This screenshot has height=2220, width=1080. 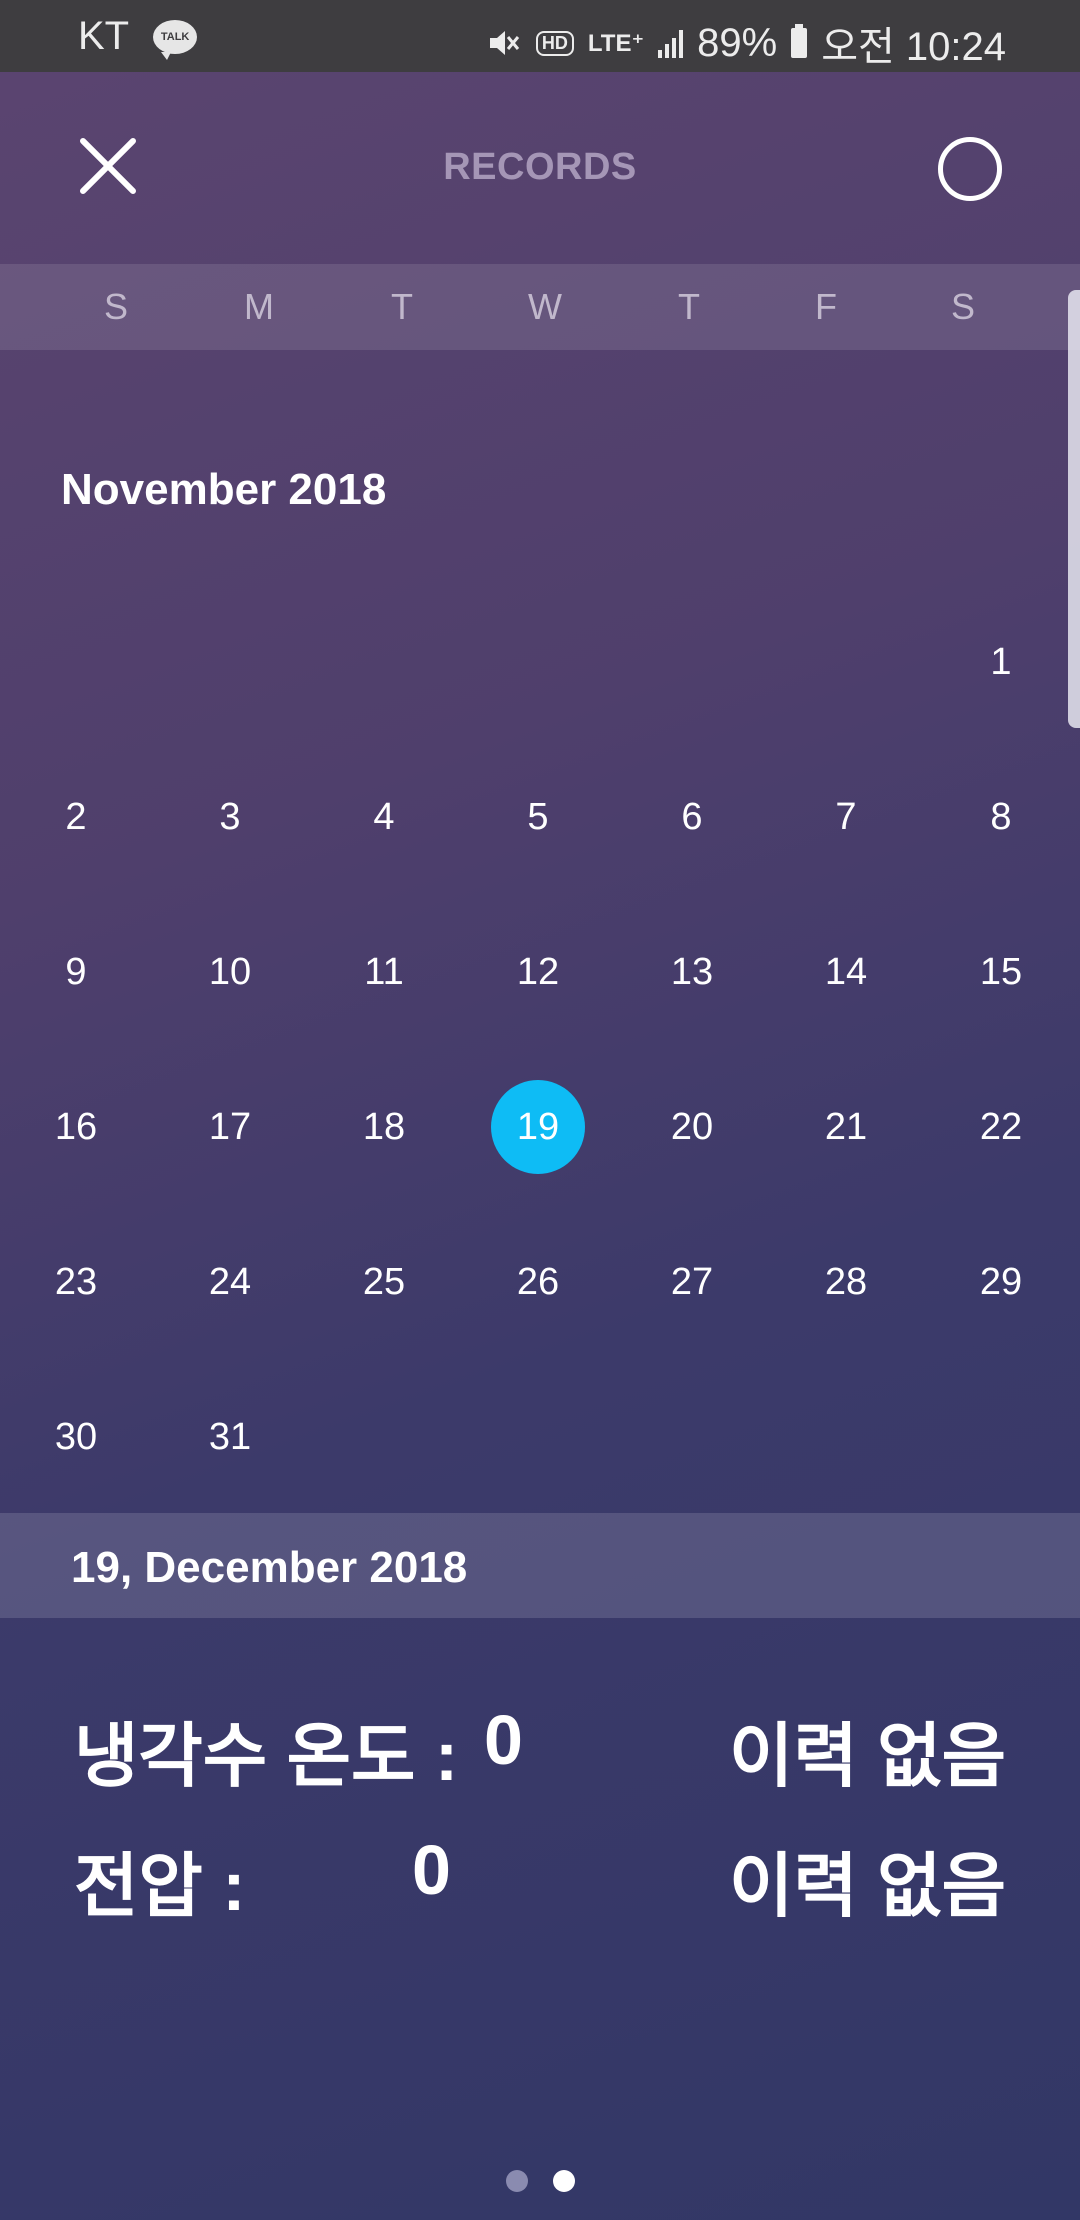 I want to click on calendar-day: 1, so click(x=1001, y=662).